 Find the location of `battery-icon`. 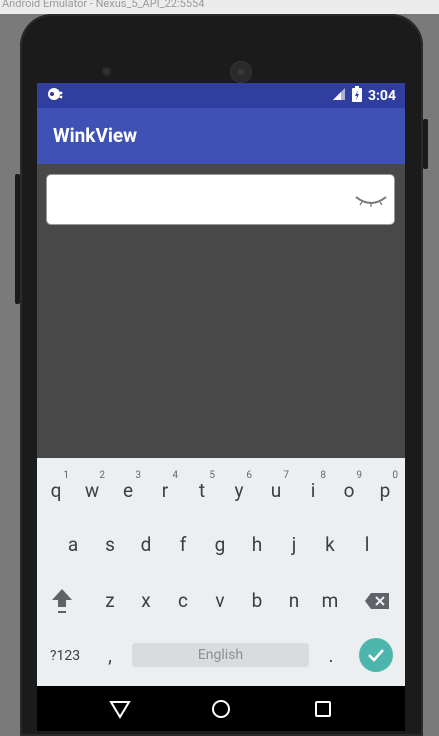

battery-icon is located at coordinates (356, 96).